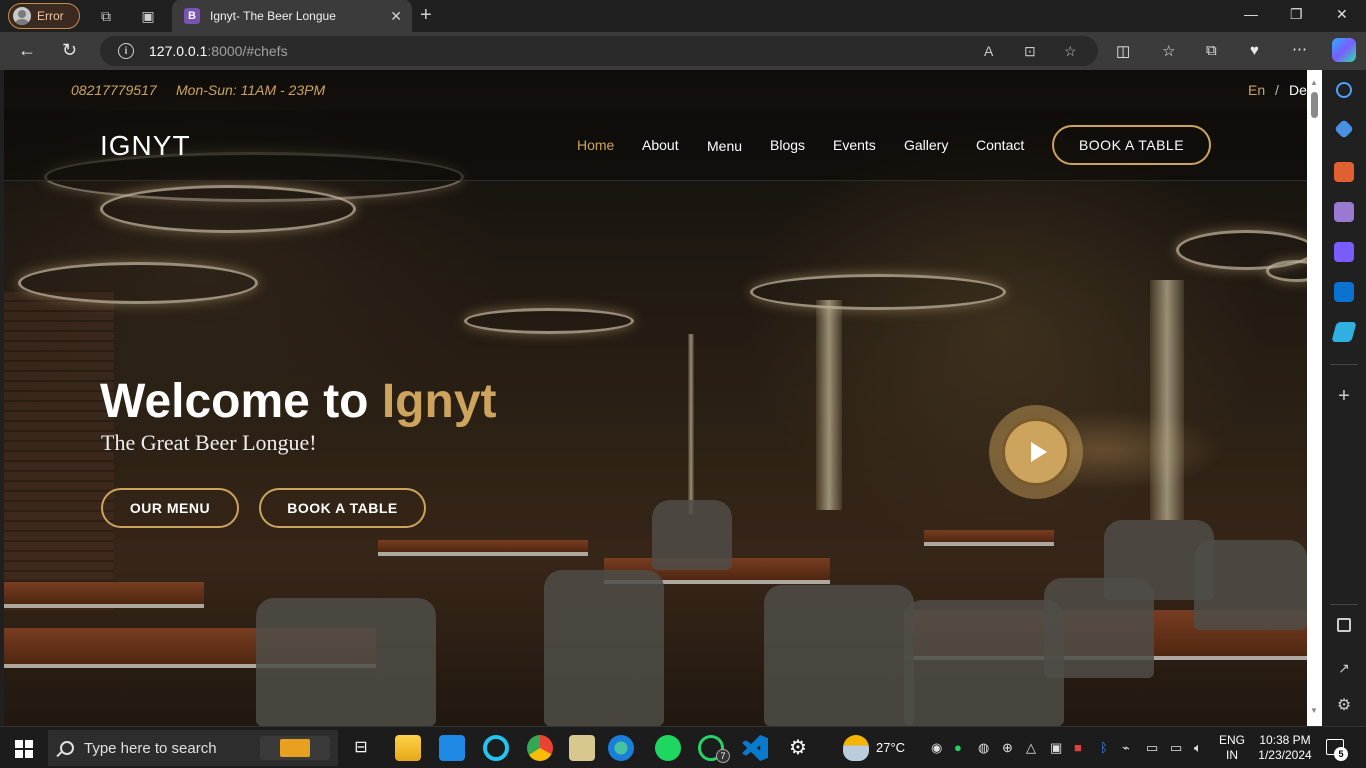  I want to click on system-clock: 10:38 PM 1/23/2024, so click(1285, 748).